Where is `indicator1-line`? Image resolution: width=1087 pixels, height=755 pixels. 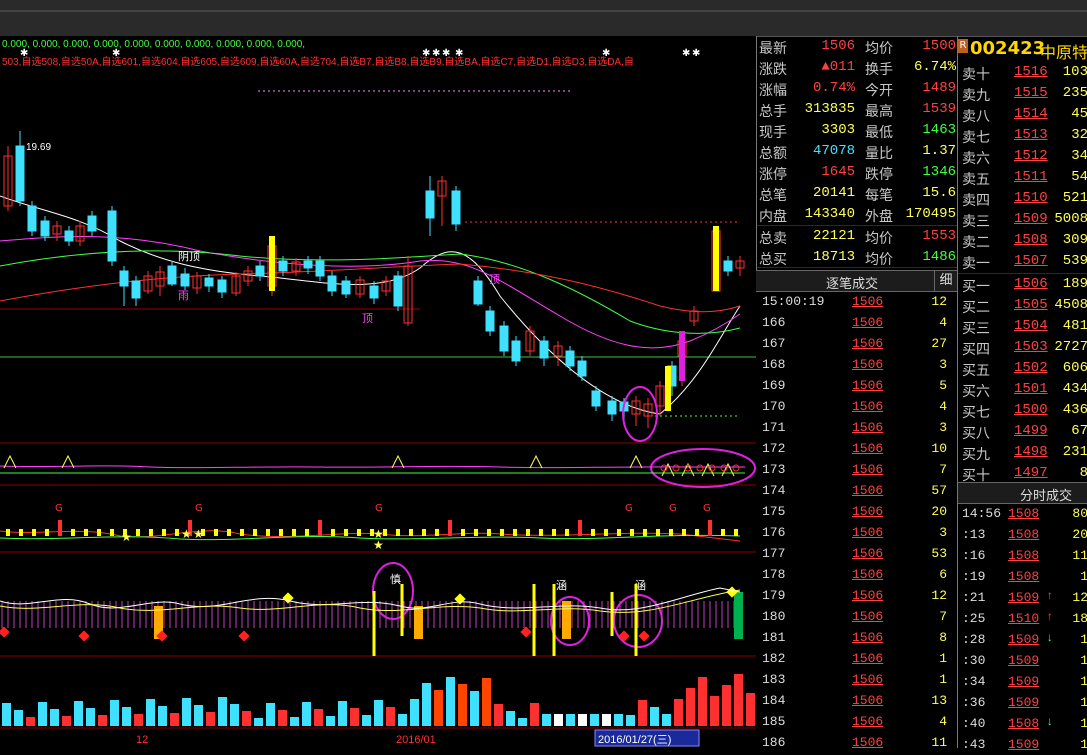 indicator1-line is located at coordinates (372, 467).